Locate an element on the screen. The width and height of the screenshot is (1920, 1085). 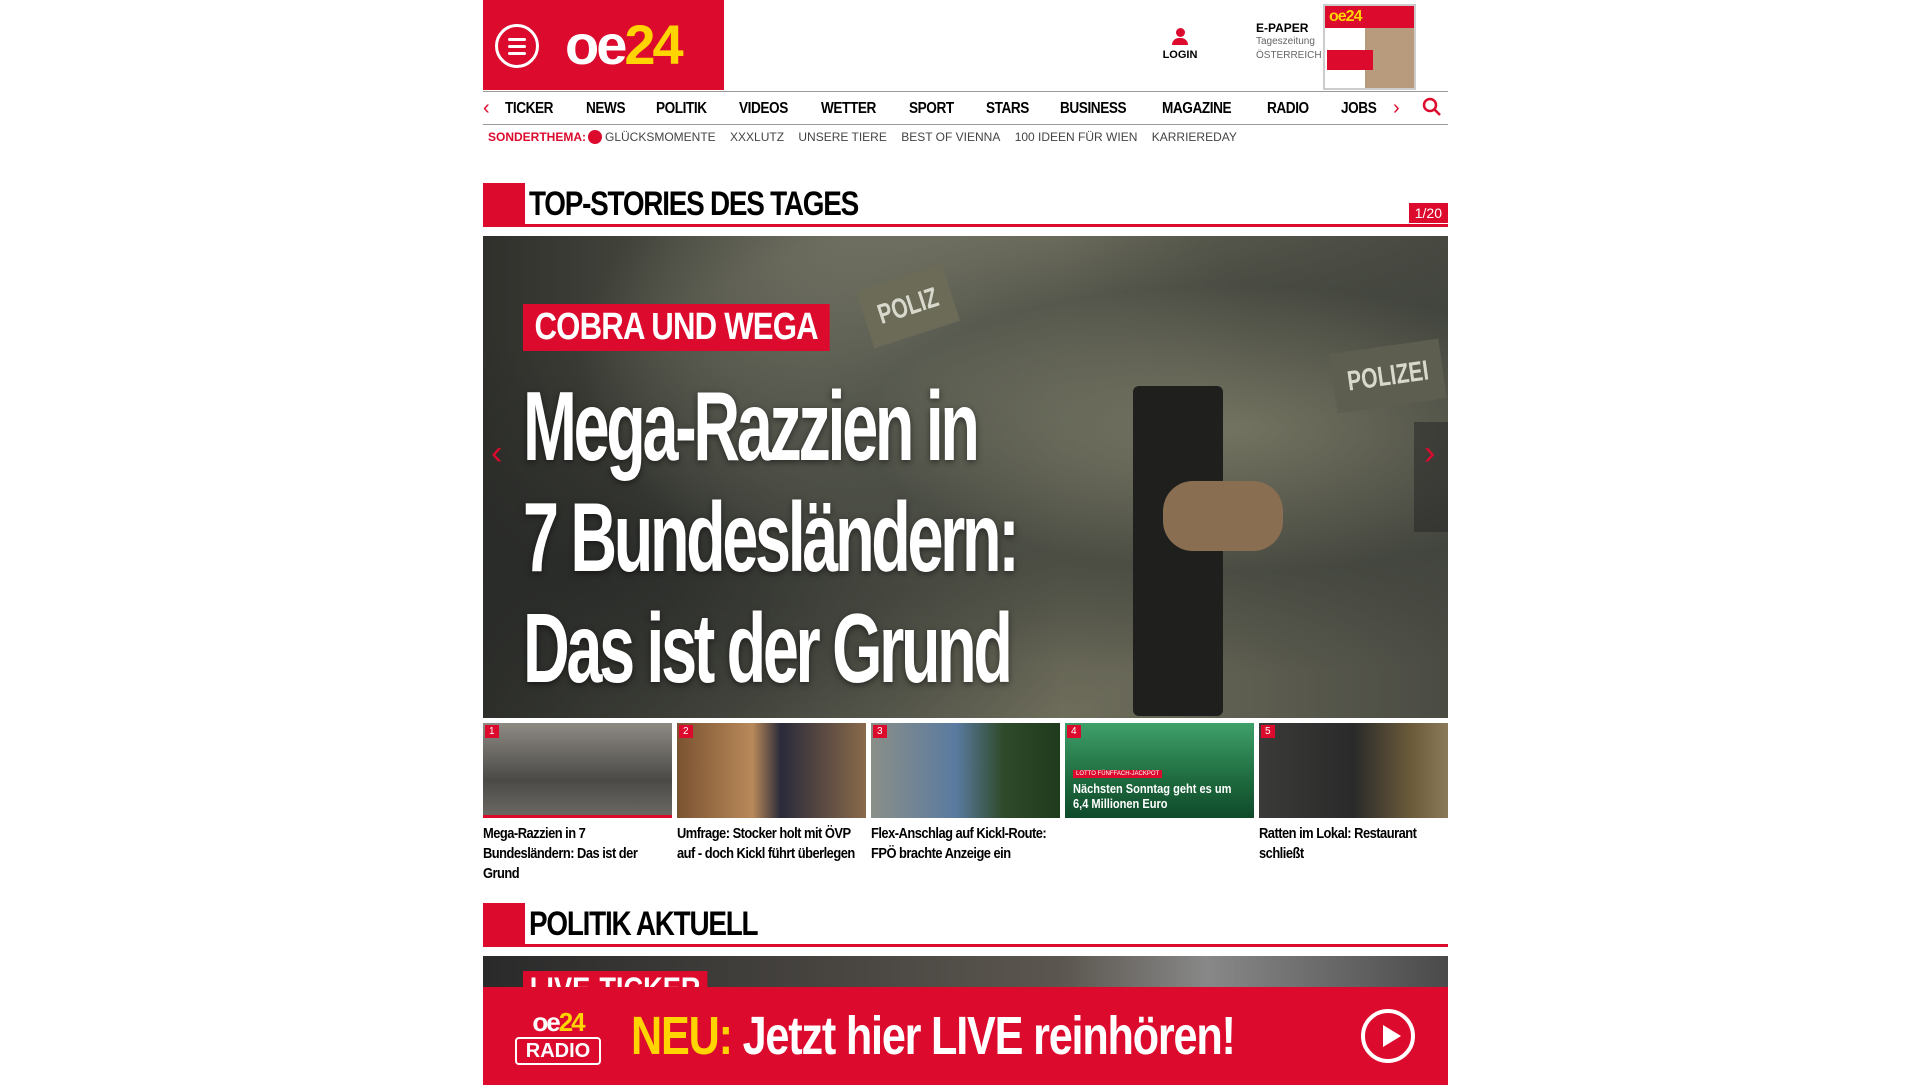
nav-item-politik: POLITIK is located at coordinates (681, 109).